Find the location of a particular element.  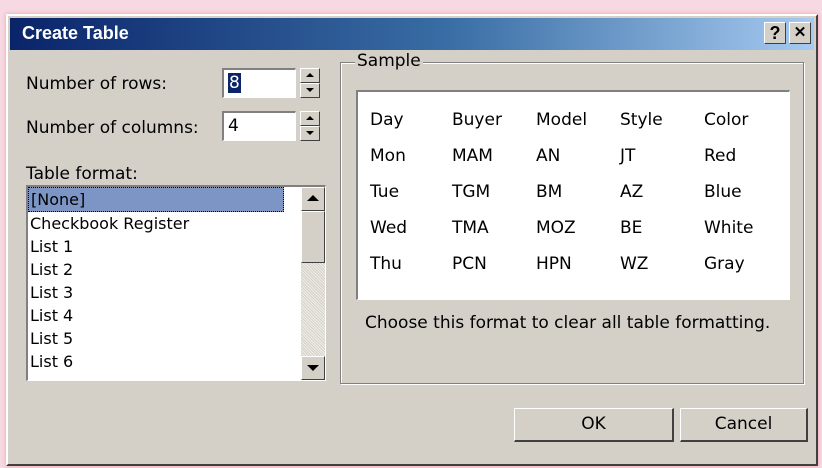

rows-up-button is located at coordinates (310, 75).